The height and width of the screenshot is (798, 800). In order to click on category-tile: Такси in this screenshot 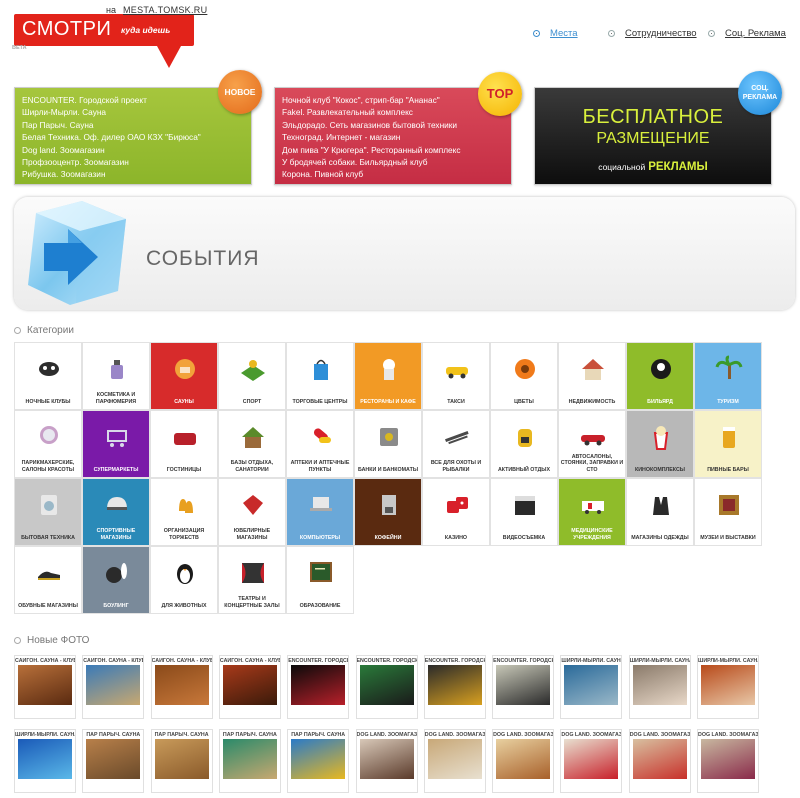, I will do `click(456, 376)`.